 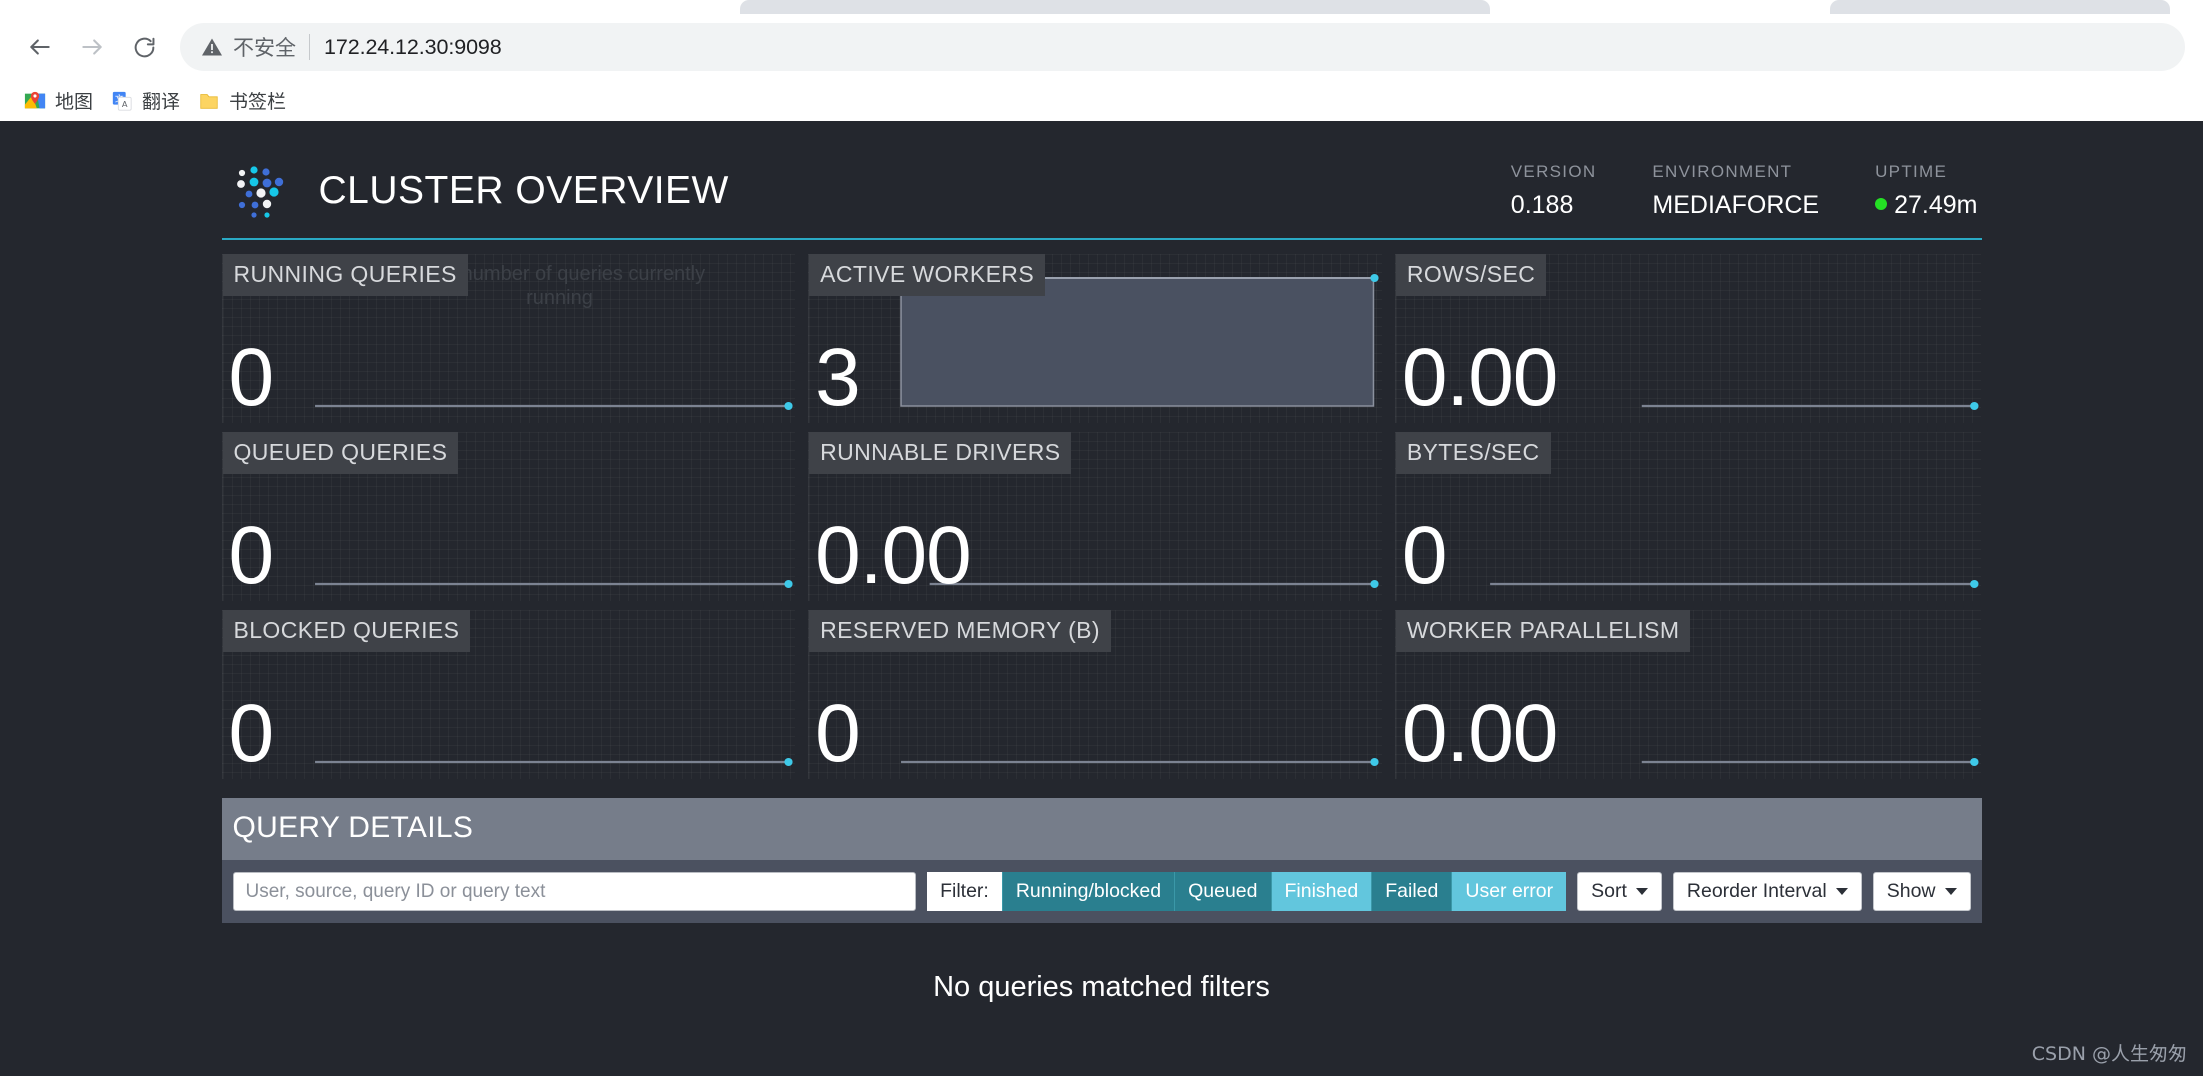 I want to click on filter-queued: Queued, so click(x=1222, y=891).